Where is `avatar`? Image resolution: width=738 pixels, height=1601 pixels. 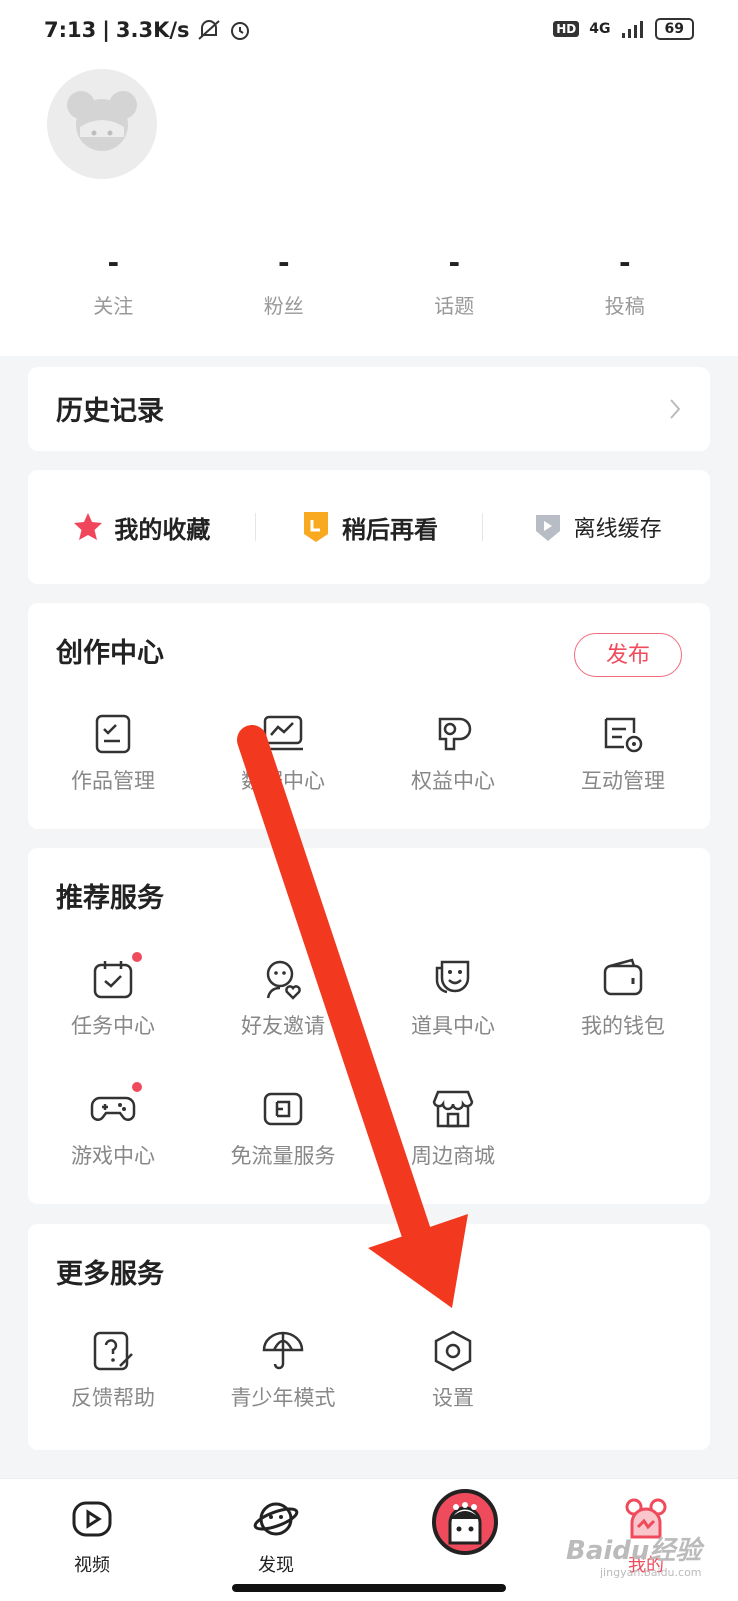 avatar is located at coordinates (102, 124).